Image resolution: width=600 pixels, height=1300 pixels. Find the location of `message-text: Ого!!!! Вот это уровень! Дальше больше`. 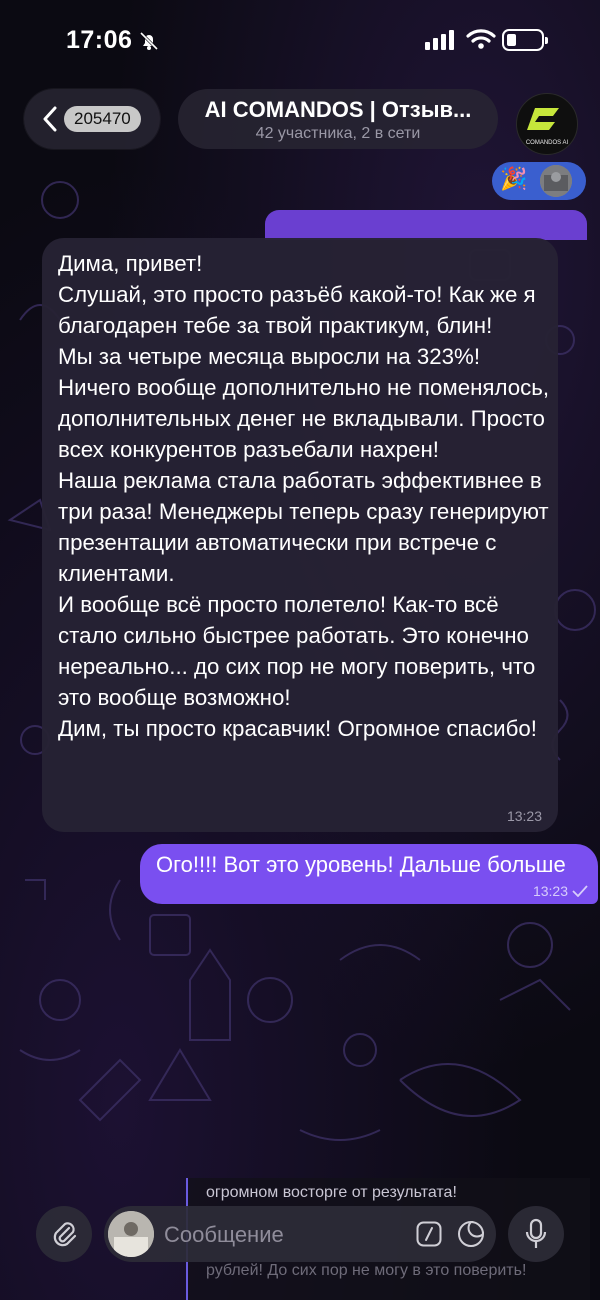

message-text: Ого!!!! Вот это уровень! Дальше больше is located at coordinates (361, 864).